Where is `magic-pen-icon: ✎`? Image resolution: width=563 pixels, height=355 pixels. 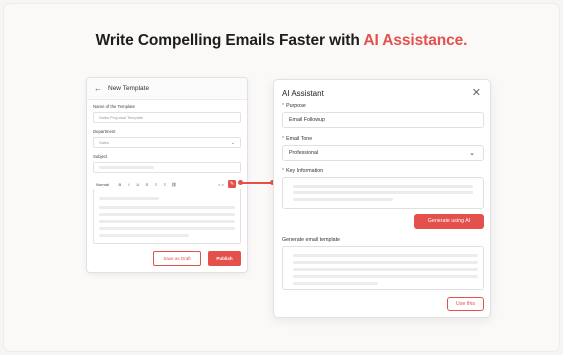
magic-pen-icon: ✎ is located at coordinates (232, 184).